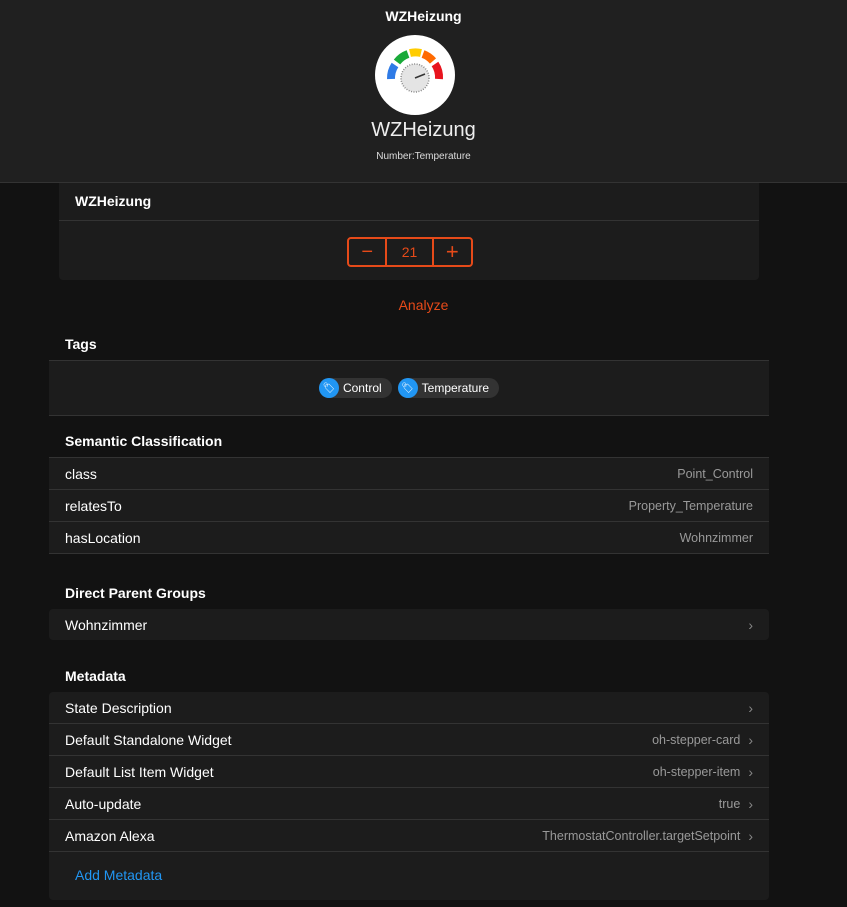 The height and width of the screenshot is (907, 847). Describe the element at coordinates (716, 537) in the screenshot. I see `row-value: Wohnzimmer` at that location.